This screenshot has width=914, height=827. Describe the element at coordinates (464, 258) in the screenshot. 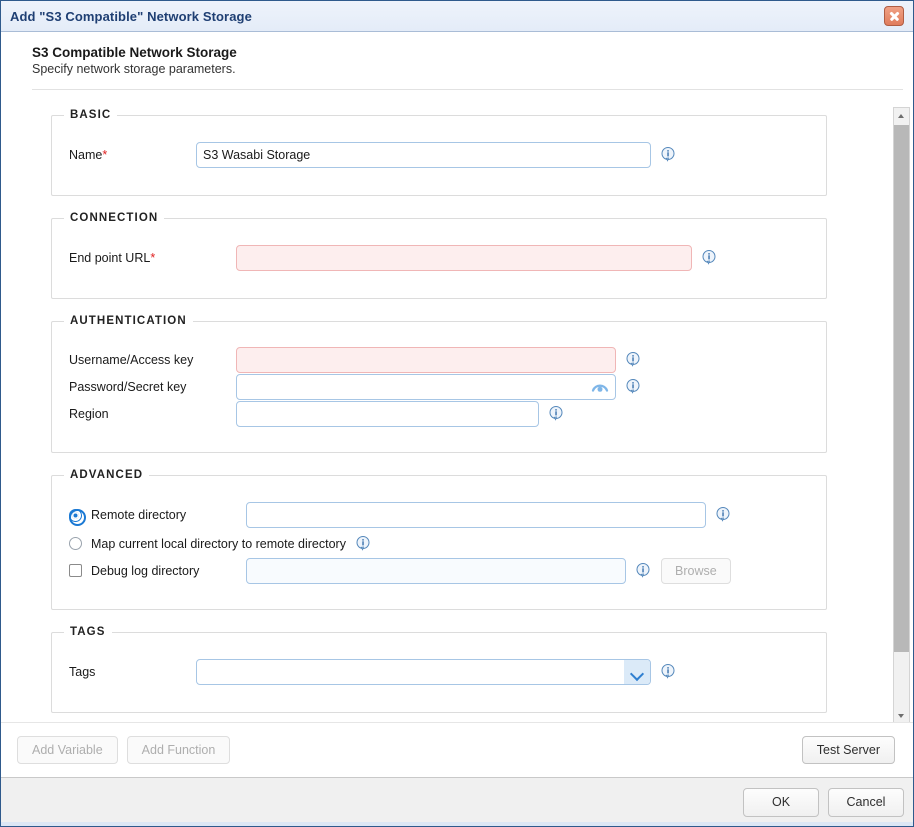

I see `endpoint-url-input` at that location.